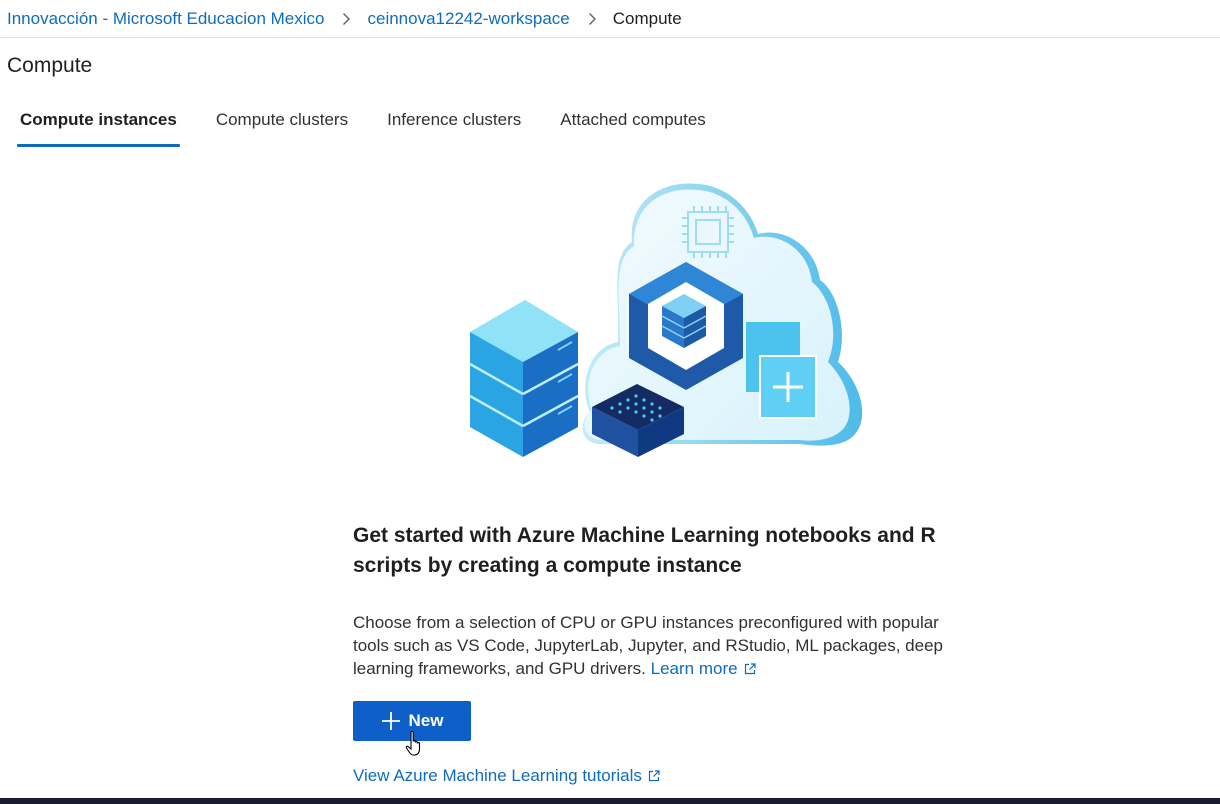 The width and height of the screenshot is (1220, 804). I want to click on learn-more-link: Learn more, so click(703, 668).